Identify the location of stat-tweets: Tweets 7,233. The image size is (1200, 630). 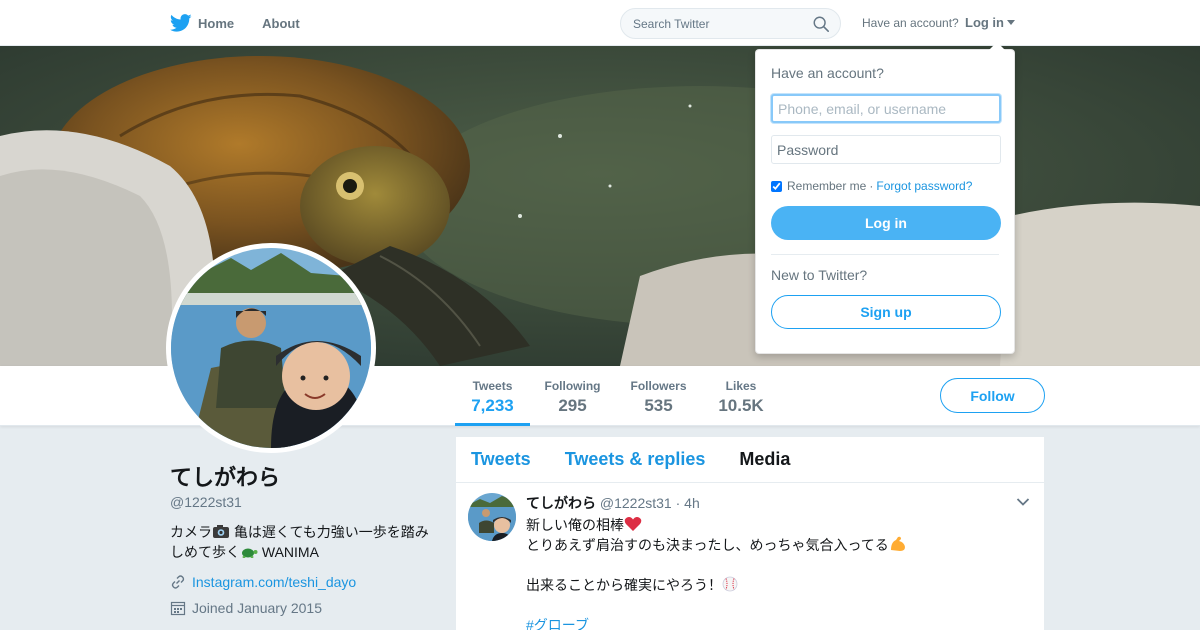
(492, 396).